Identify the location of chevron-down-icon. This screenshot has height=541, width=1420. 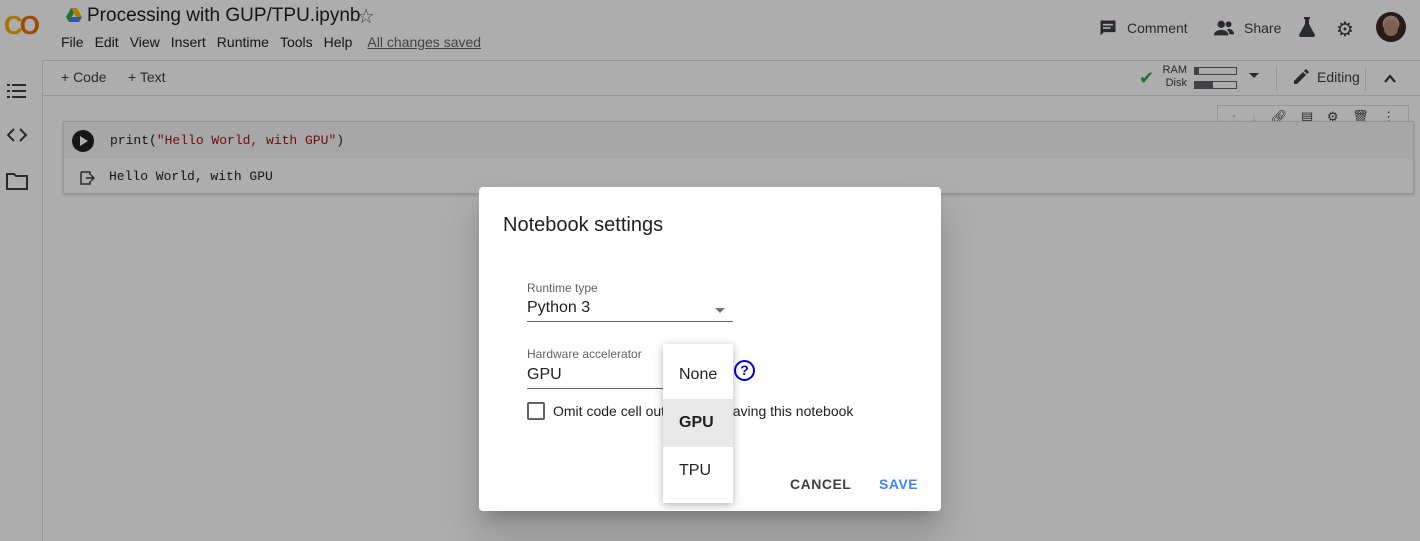
(720, 310).